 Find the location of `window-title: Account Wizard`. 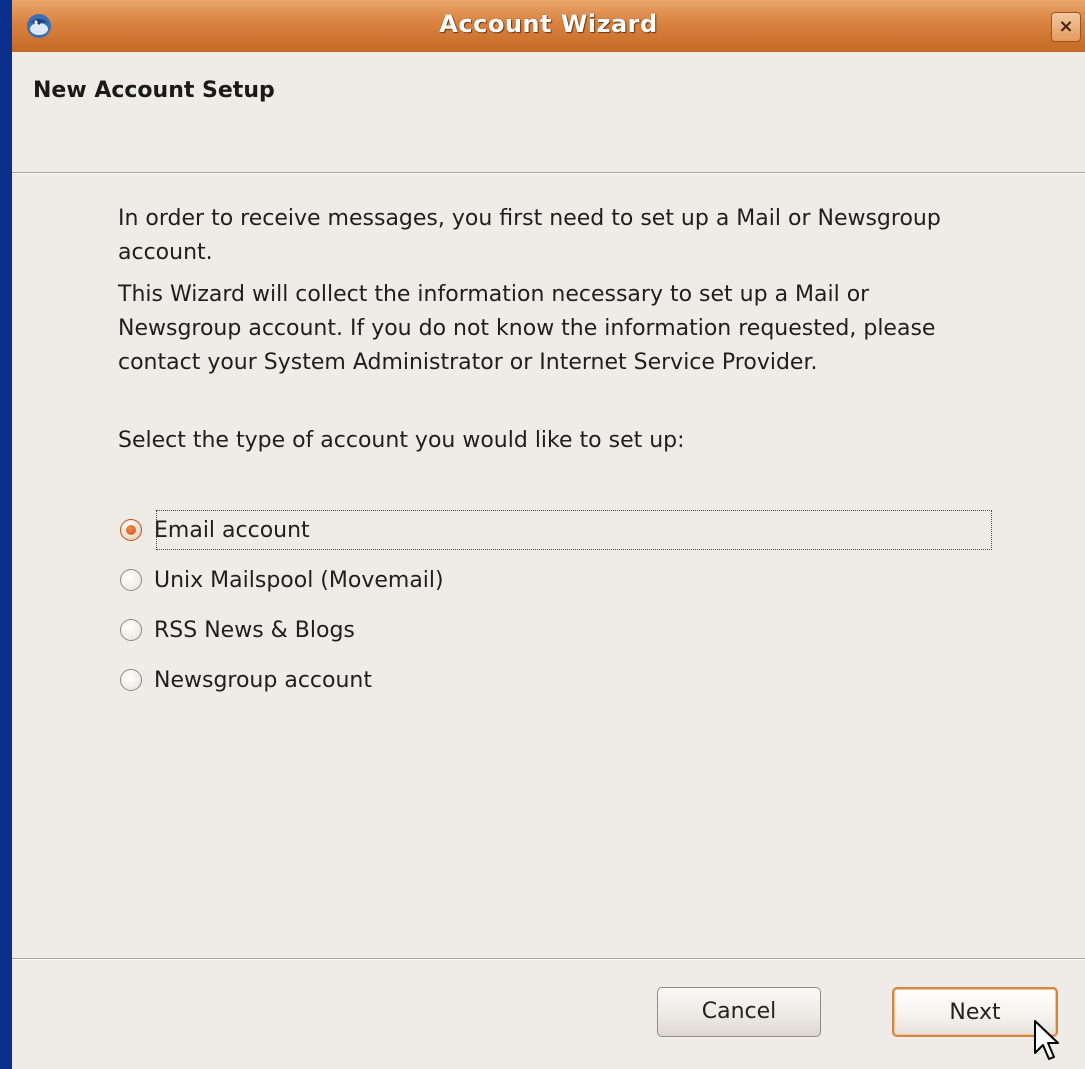

window-title: Account Wizard is located at coordinates (548, 24).